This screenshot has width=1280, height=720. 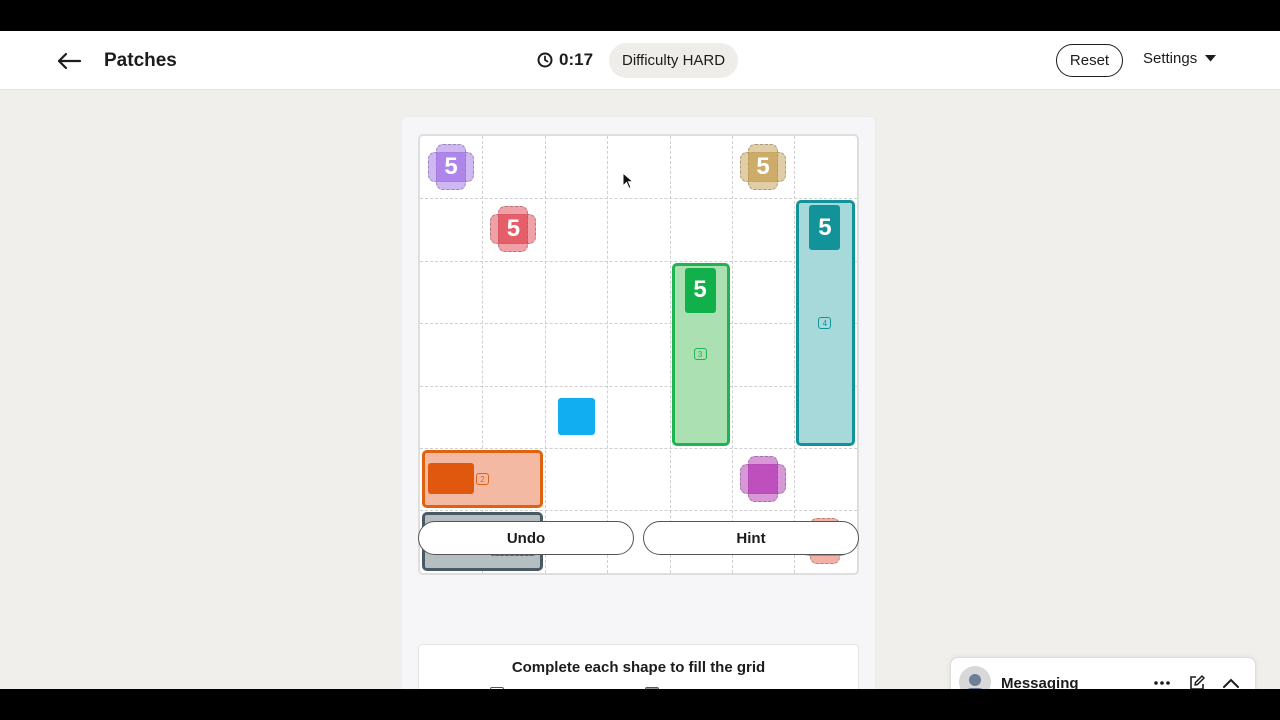 What do you see at coordinates (140, 60) in the screenshot?
I see `page-title: Patches` at bounding box center [140, 60].